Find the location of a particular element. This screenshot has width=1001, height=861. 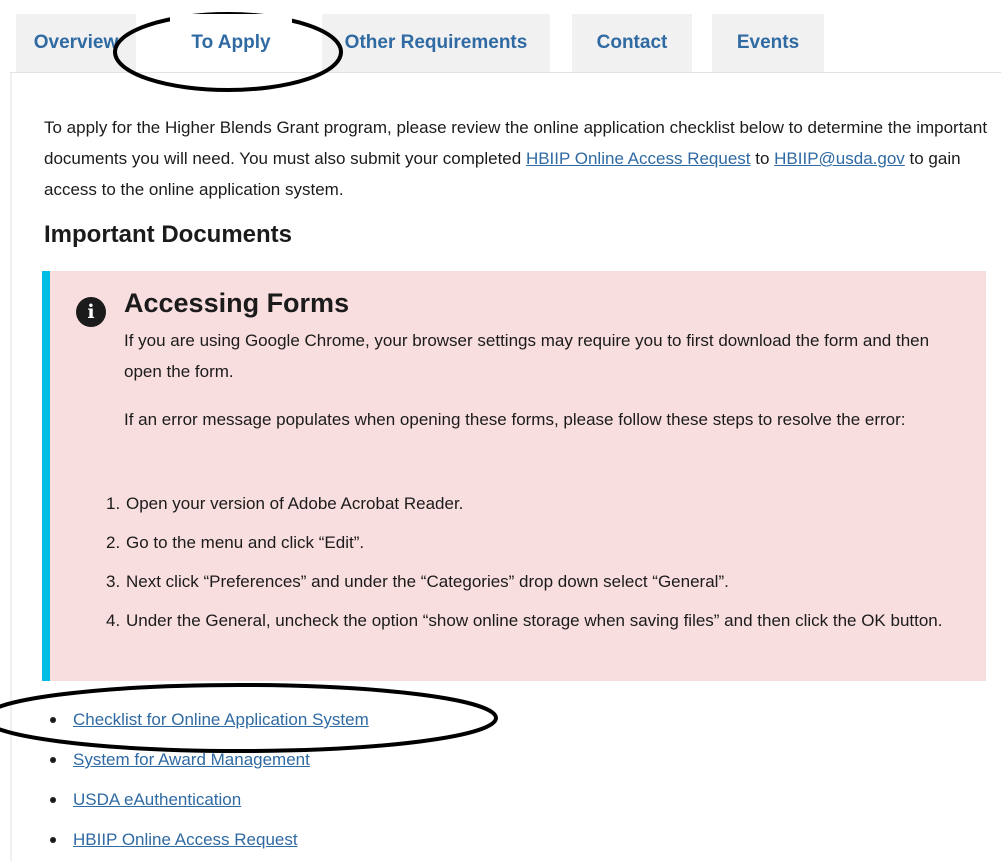

info-icon: i is located at coordinates (91, 312).